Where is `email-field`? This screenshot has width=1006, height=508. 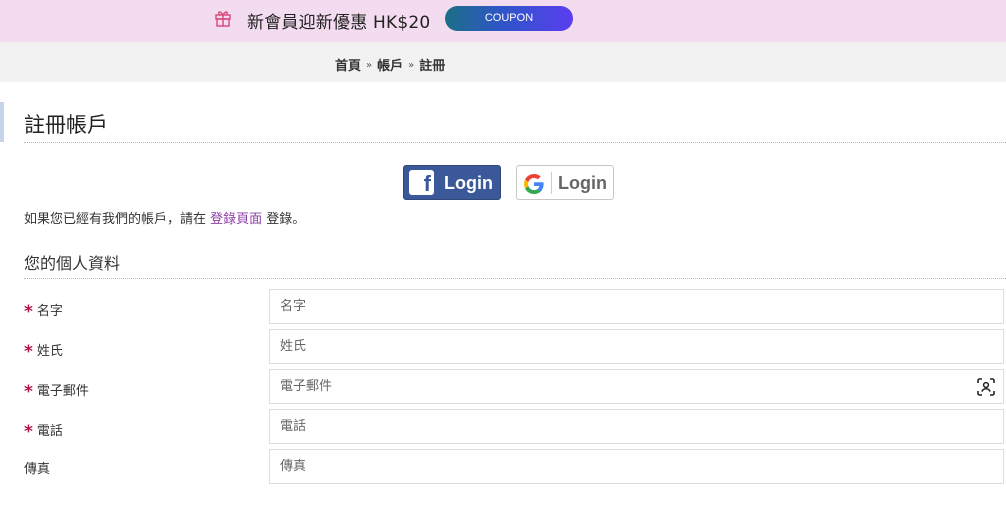 email-field is located at coordinates (636, 386).